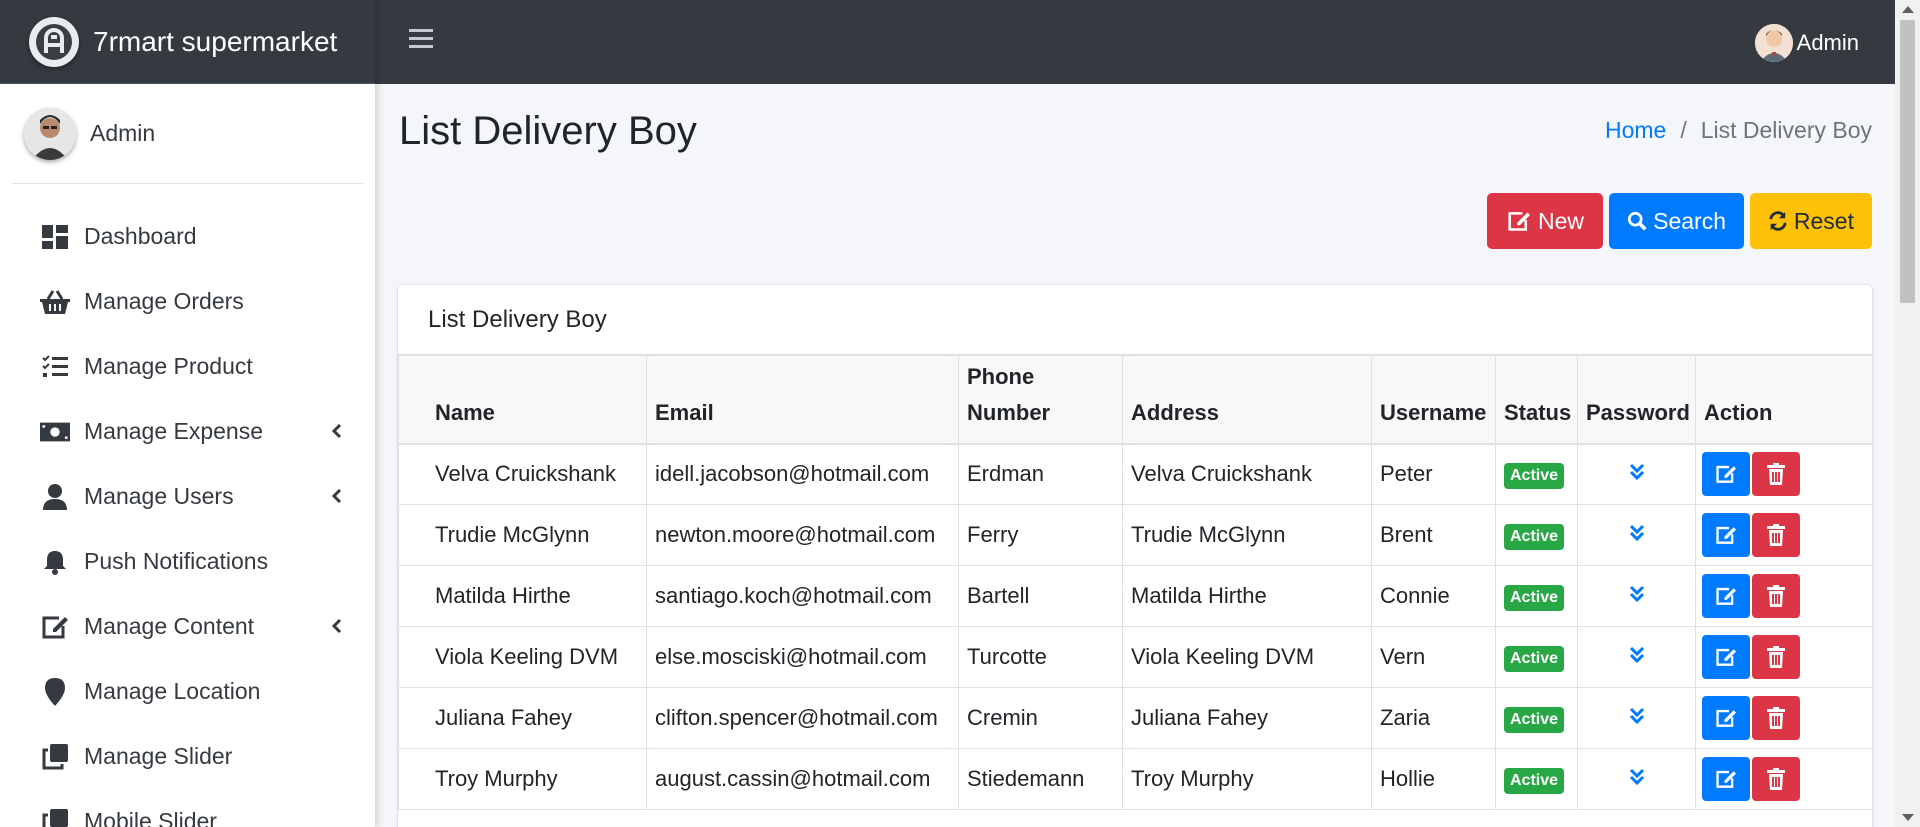 The height and width of the screenshot is (827, 1920). What do you see at coordinates (1247, 718) in the screenshot?
I see `cell-address: Juliana Fahey` at bounding box center [1247, 718].